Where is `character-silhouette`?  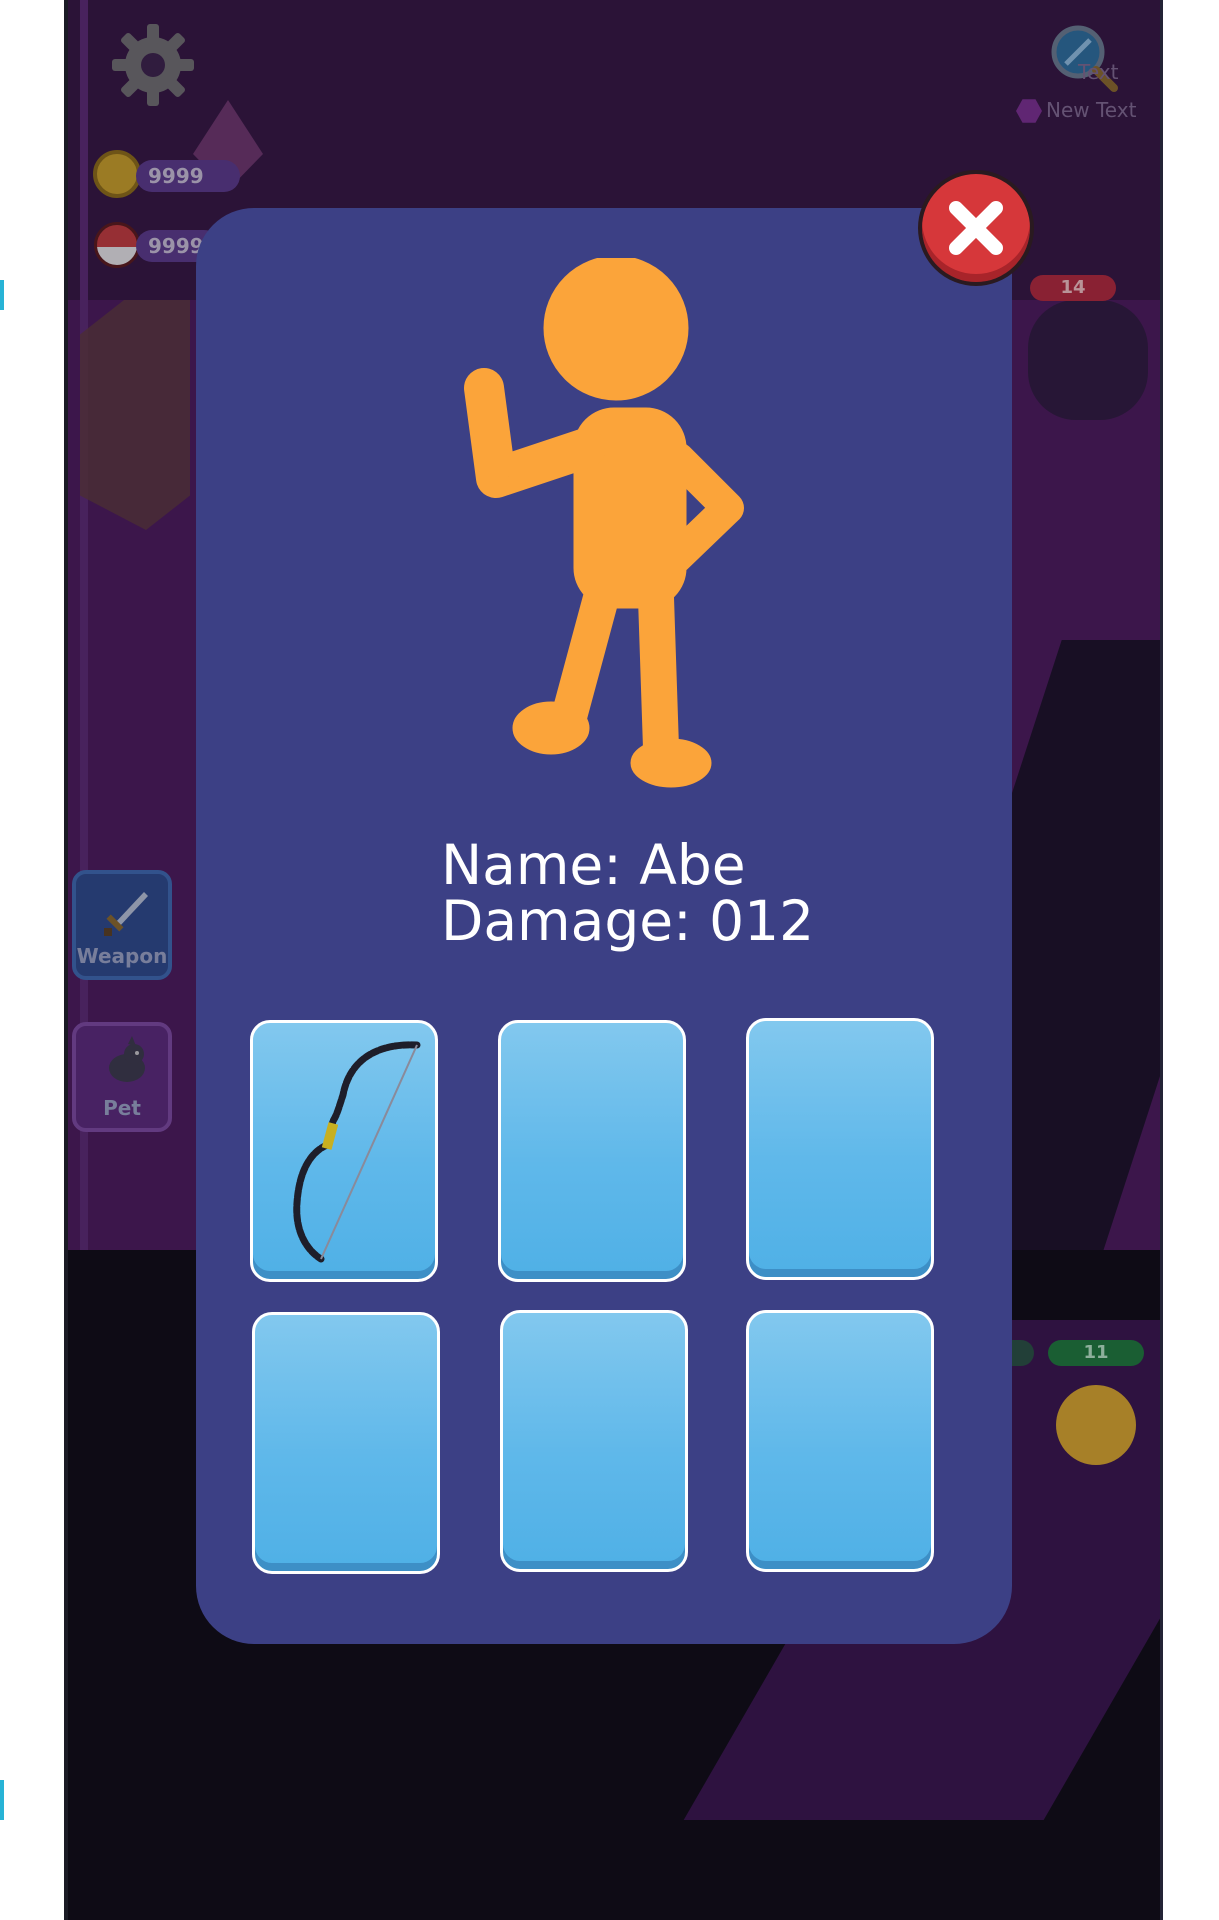
character-silhouette is located at coordinates (604, 523).